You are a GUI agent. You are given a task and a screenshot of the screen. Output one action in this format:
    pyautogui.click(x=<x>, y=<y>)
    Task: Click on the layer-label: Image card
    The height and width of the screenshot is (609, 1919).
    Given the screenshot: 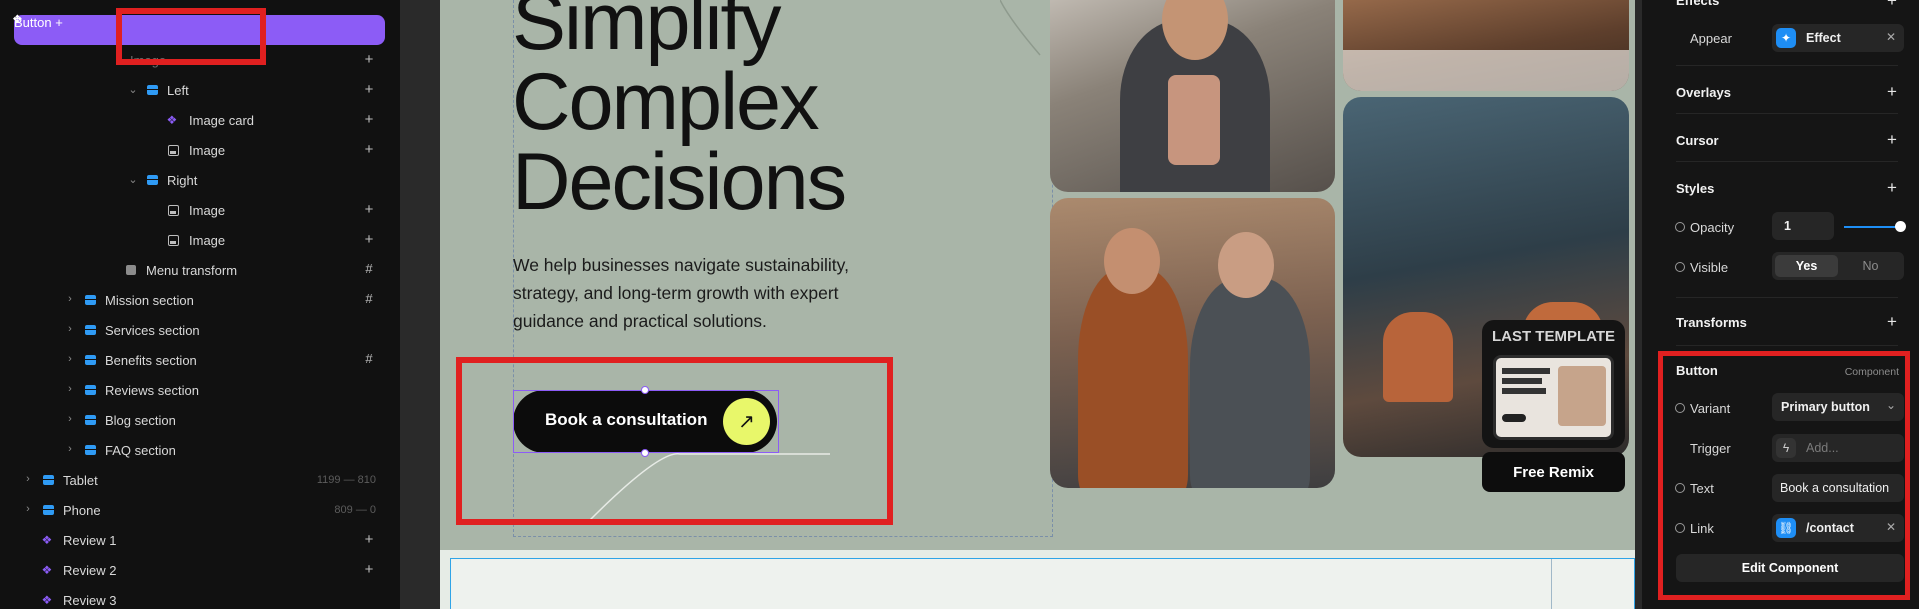 What is the action you would take?
    pyautogui.click(x=222, y=120)
    